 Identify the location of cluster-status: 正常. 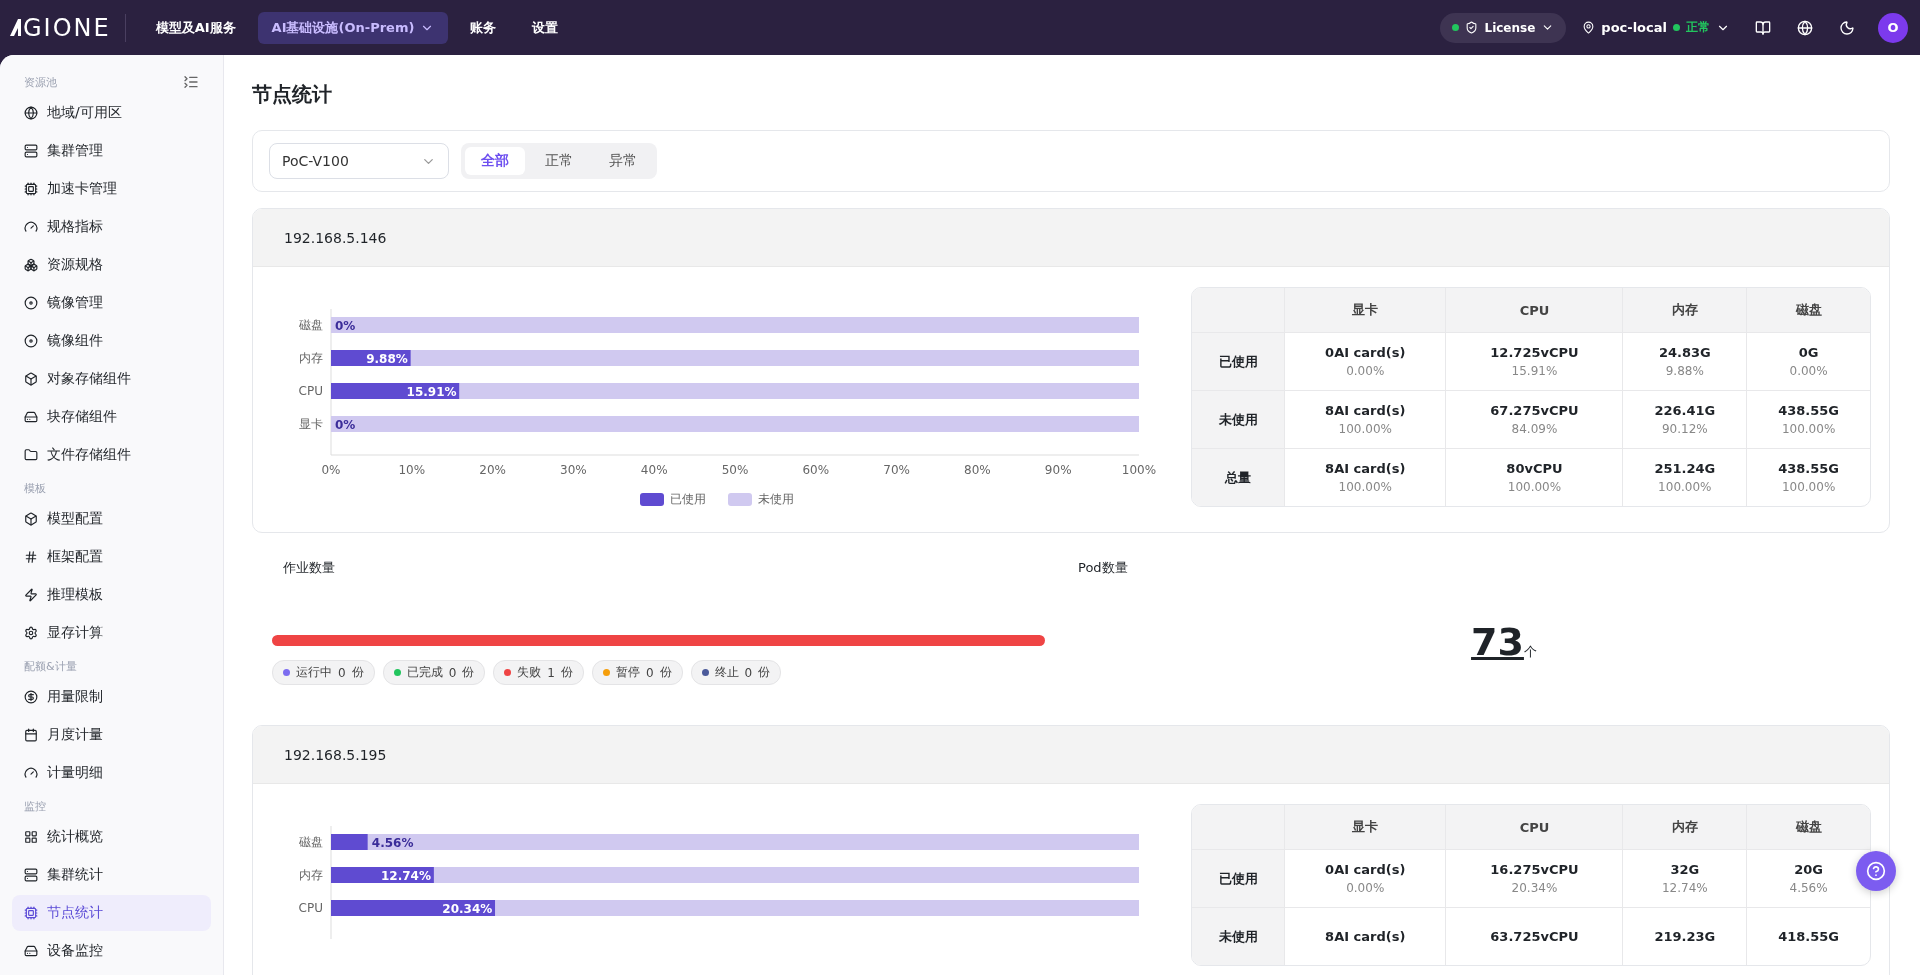
(1698, 27).